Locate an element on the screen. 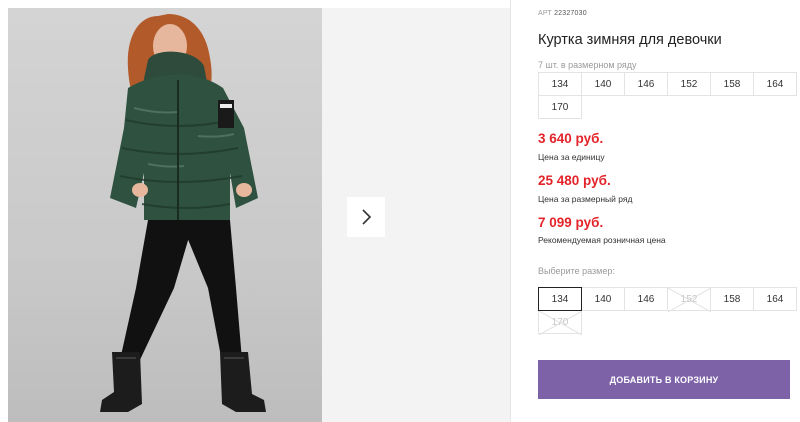  size-option-164: 164 is located at coordinates (775, 299).